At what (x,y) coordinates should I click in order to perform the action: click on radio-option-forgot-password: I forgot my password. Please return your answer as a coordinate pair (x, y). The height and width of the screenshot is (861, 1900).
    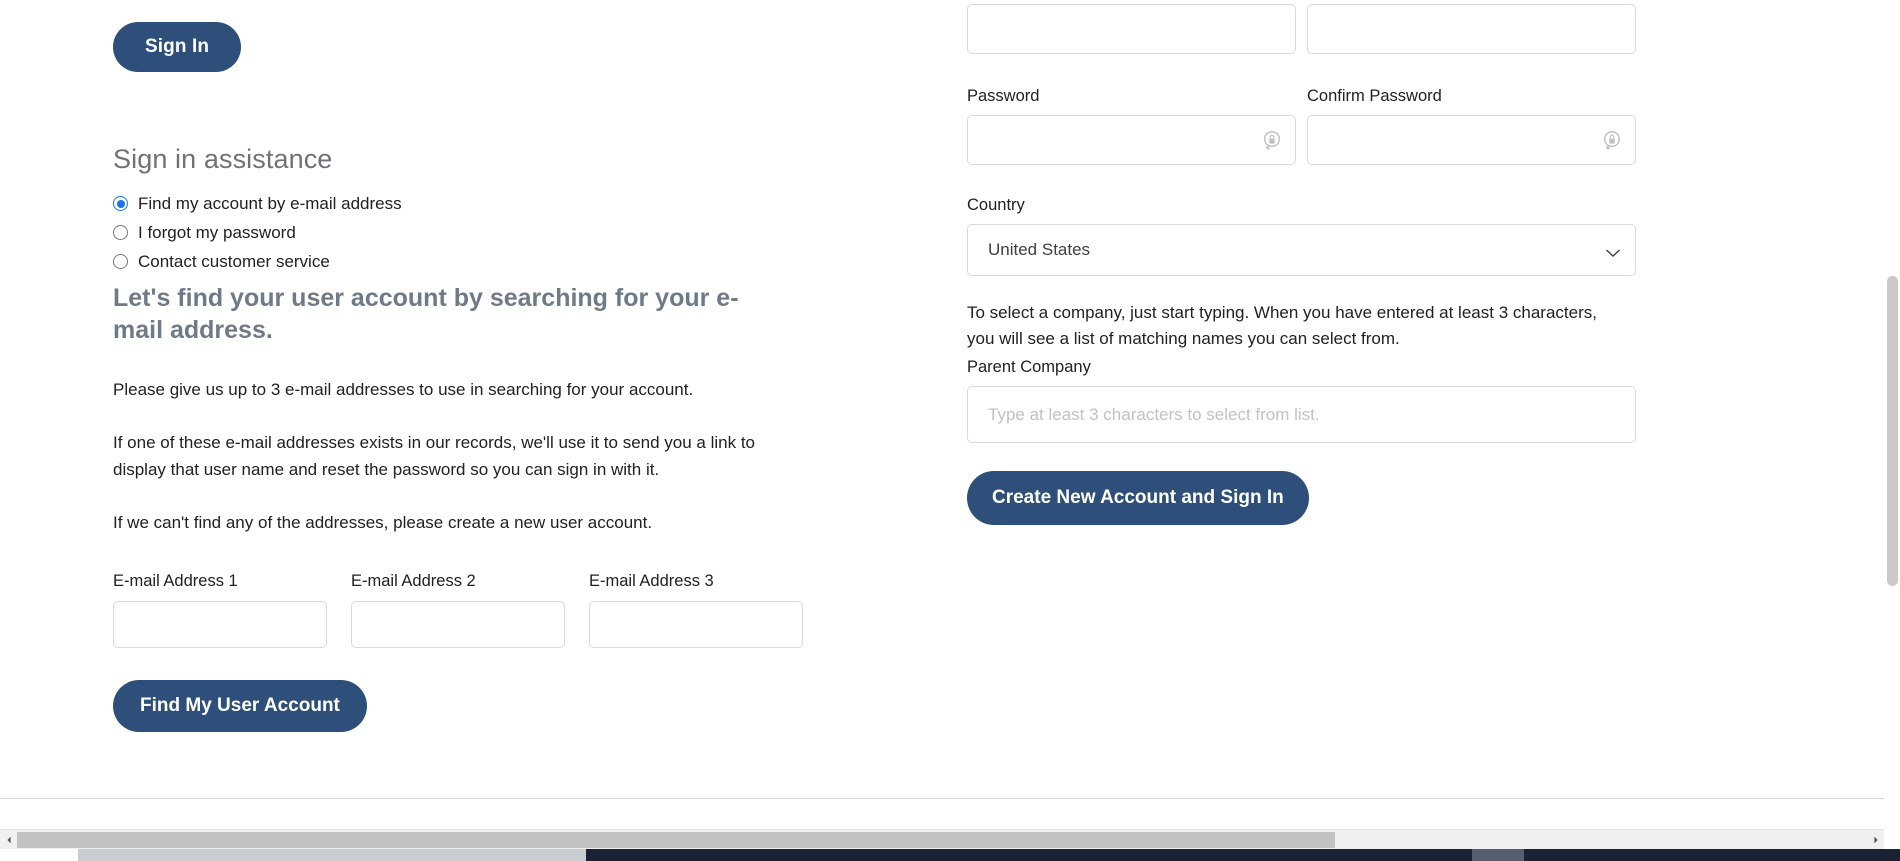
    Looking at the image, I should click on (518, 232).